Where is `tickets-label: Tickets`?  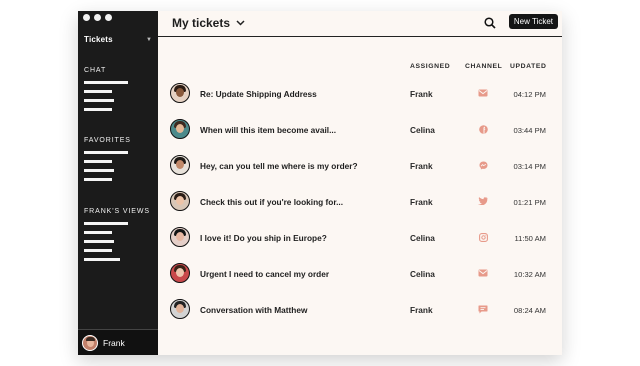
tickets-label: Tickets is located at coordinates (98, 39).